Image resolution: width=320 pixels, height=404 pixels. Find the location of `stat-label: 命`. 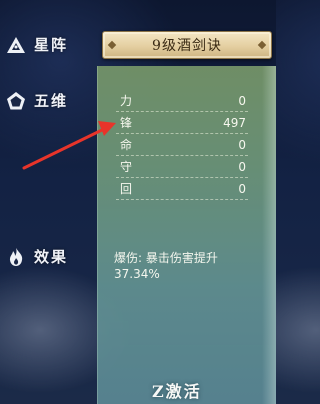

stat-label: 命 is located at coordinates (126, 145).